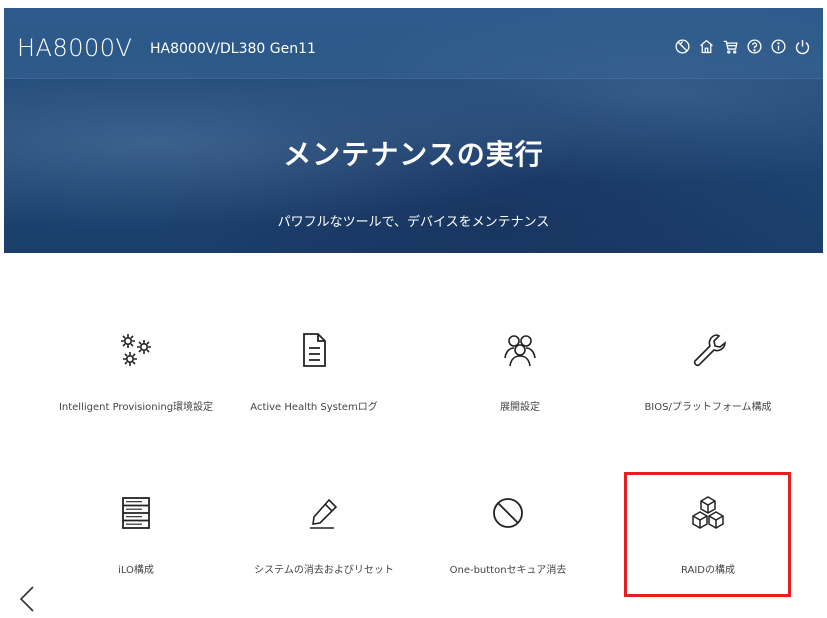 The width and height of the screenshot is (827, 618). Describe the element at coordinates (508, 513) in the screenshot. I see `prohibited-icon` at that location.